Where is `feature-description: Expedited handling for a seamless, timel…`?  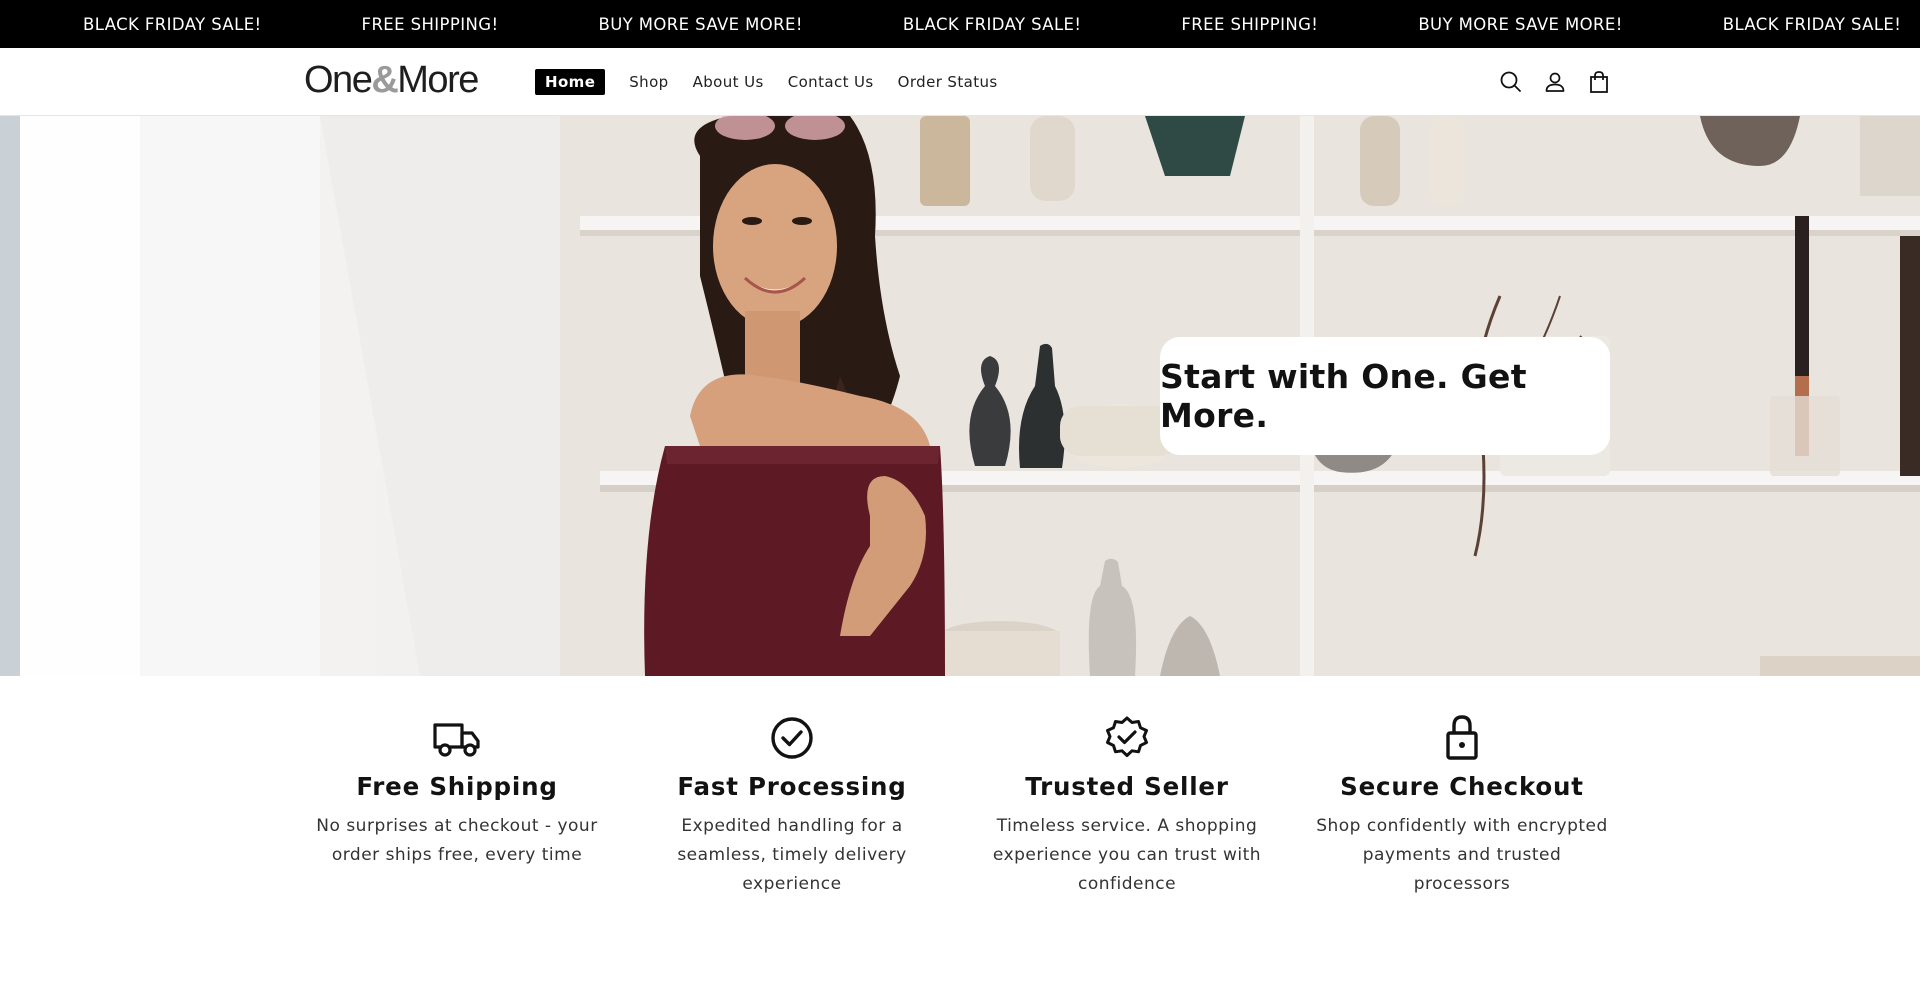 feature-description: Expedited handling for a seamless, timel… is located at coordinates (792, 855).